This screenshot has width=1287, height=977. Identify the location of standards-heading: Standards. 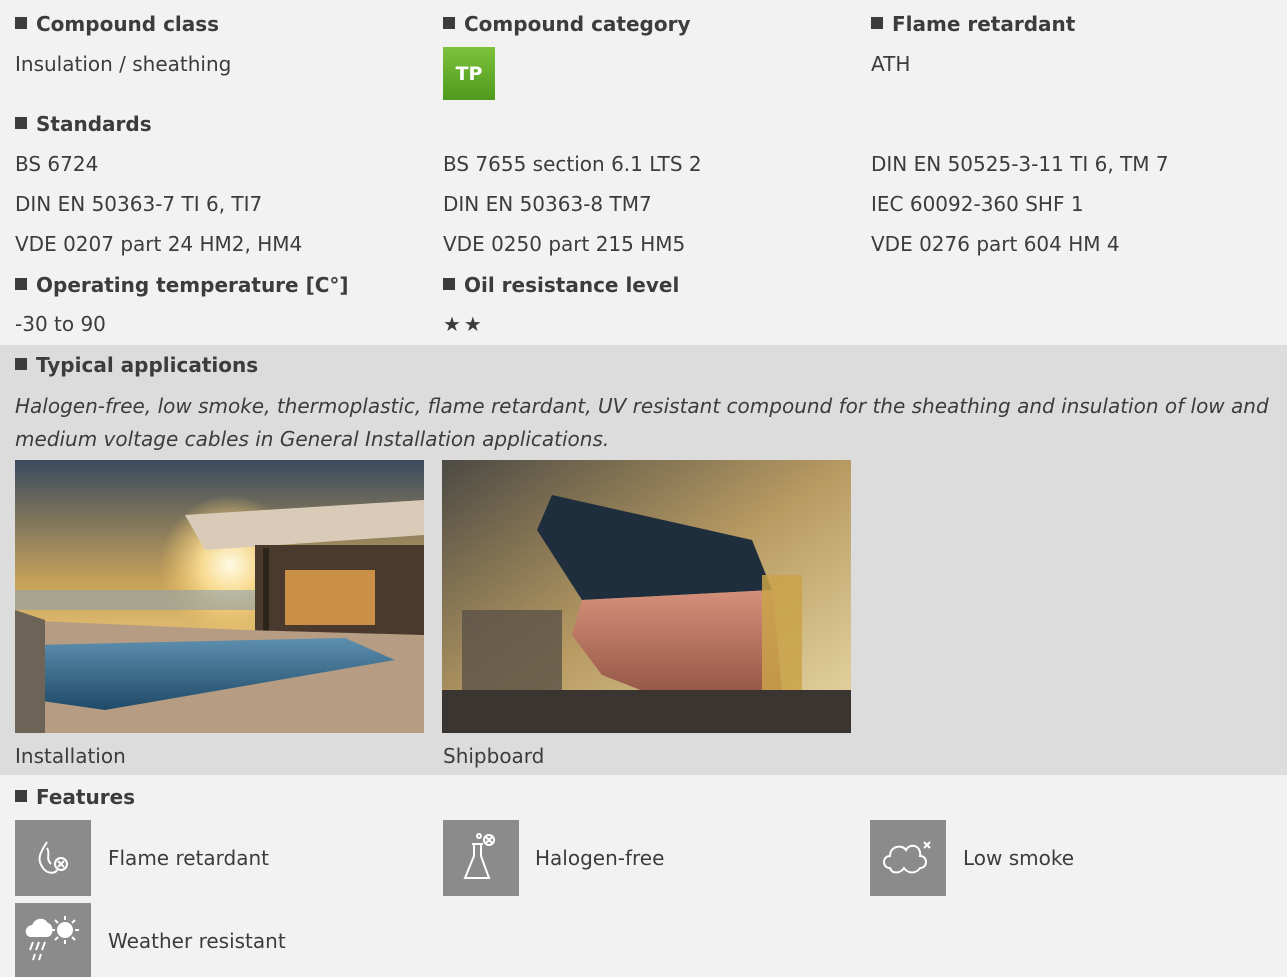
(83, 124).